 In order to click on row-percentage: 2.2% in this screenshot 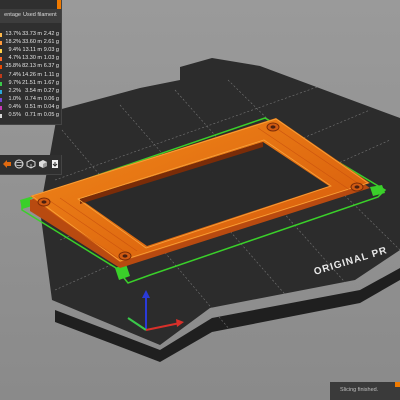, I will do `click(14, 90)`.